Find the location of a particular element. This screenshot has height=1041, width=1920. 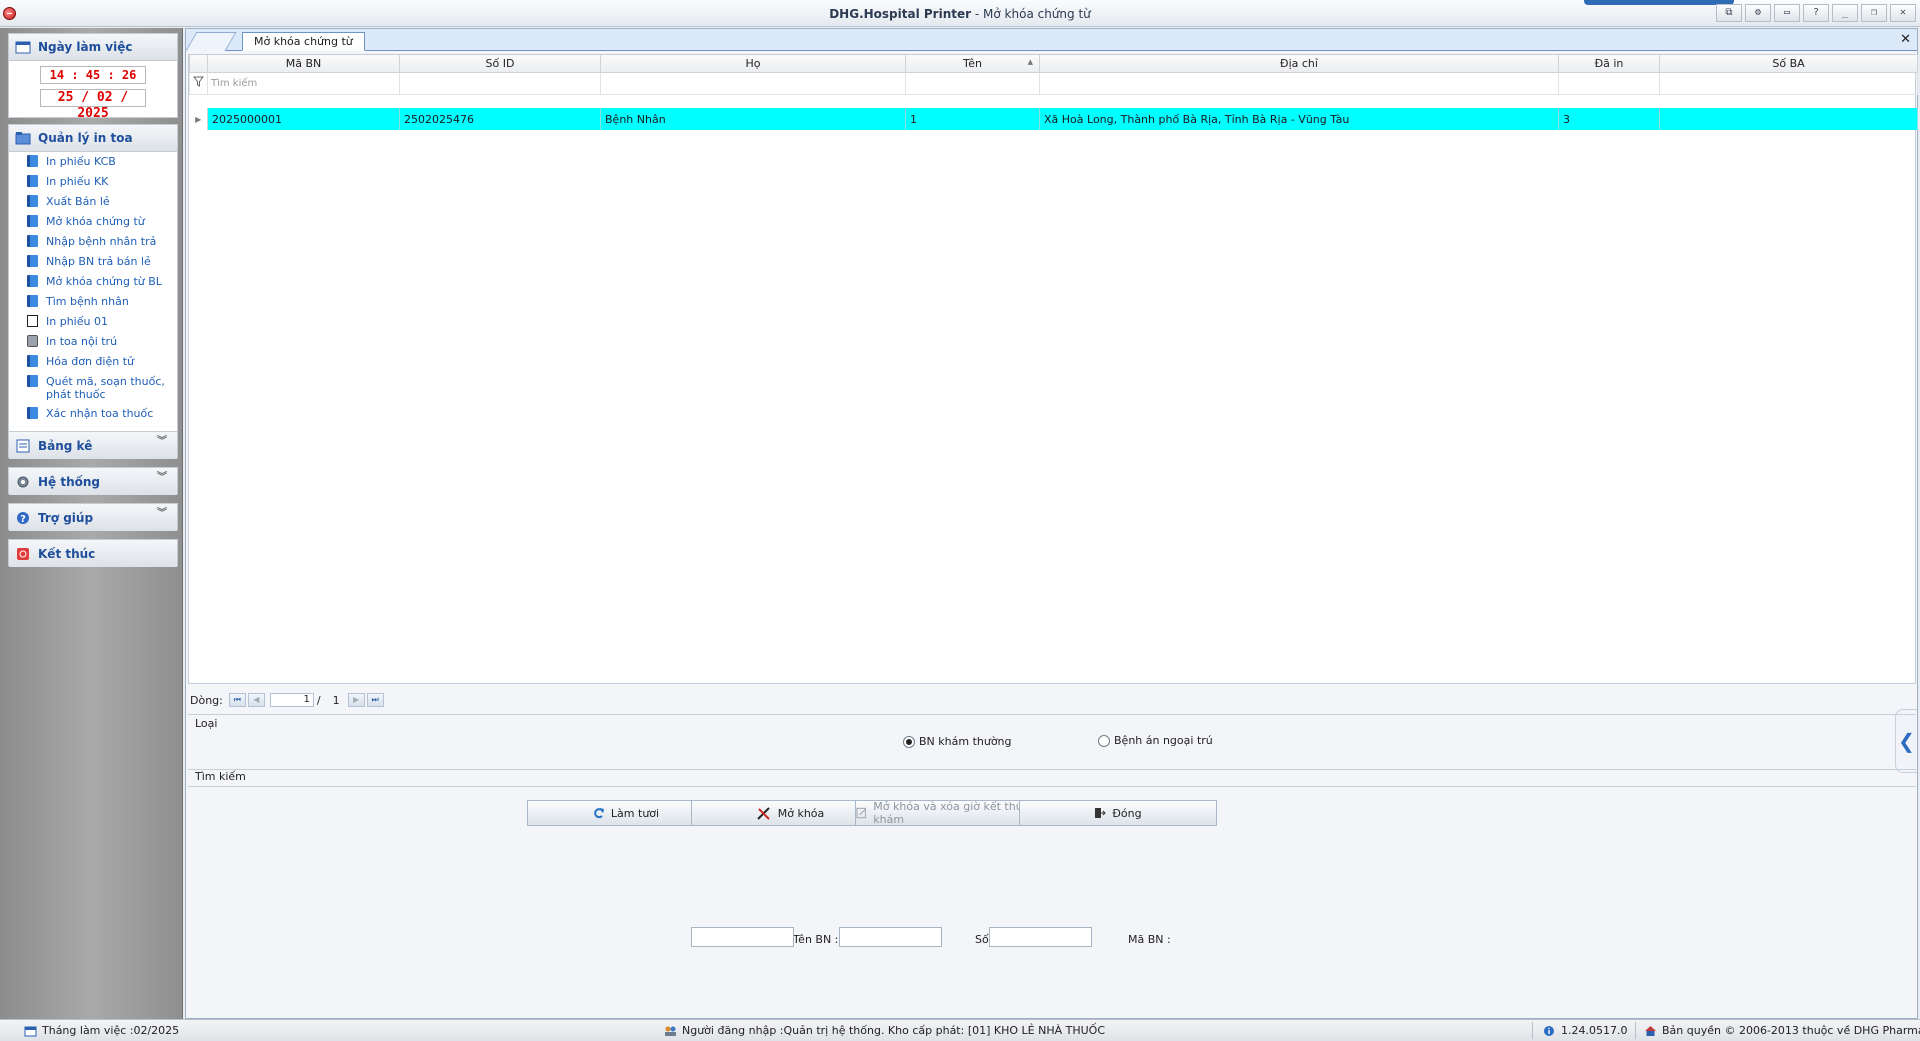

sidebar-item: Quét mã, soạn thuốc, phát thuốc is located at coordinates (93, 388).